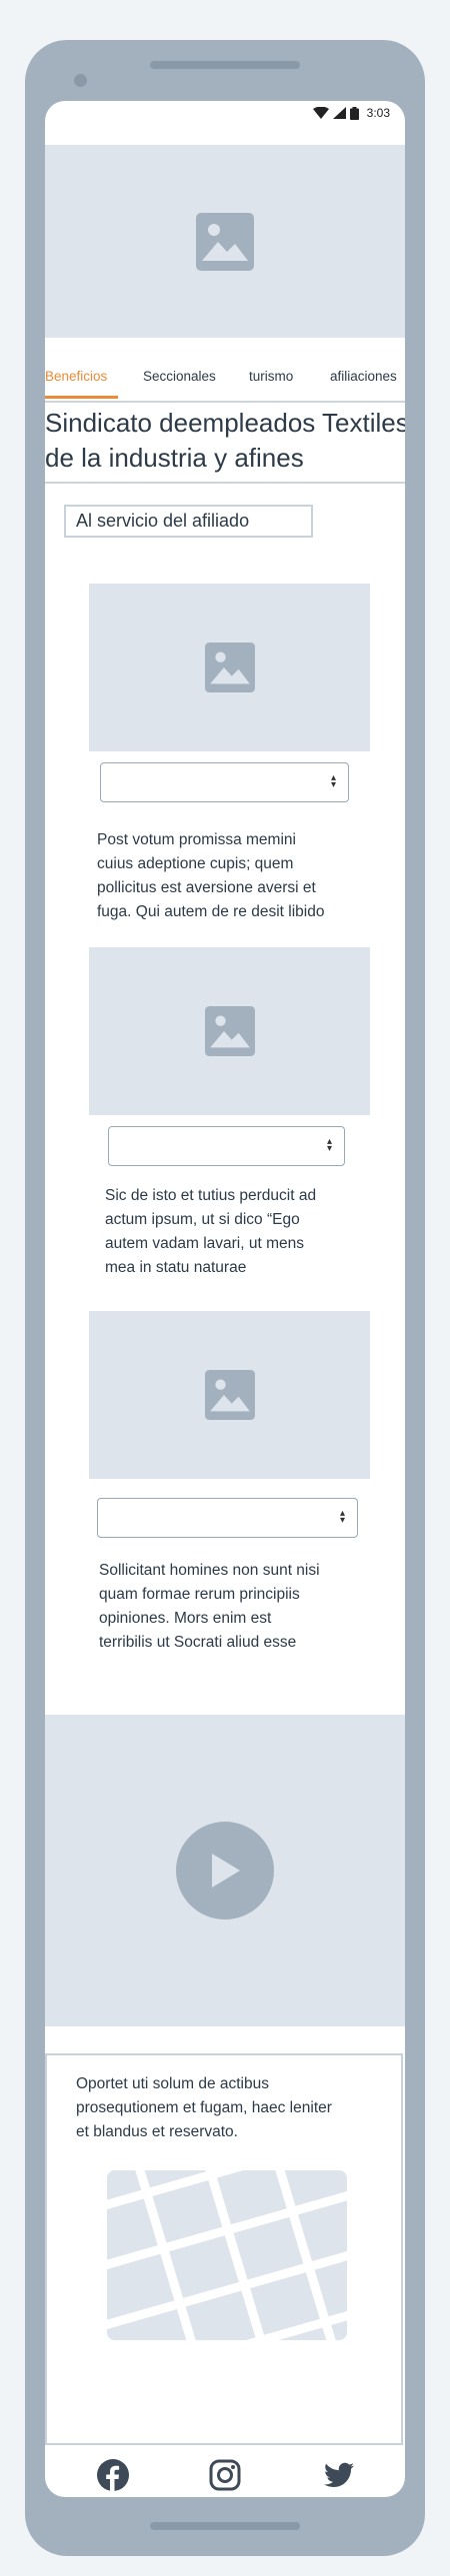 This screenshot has height=2576, width=450. Describe the element at coordinates (113, 2475) in the screenshot. I see `facebook-icon` at that location.